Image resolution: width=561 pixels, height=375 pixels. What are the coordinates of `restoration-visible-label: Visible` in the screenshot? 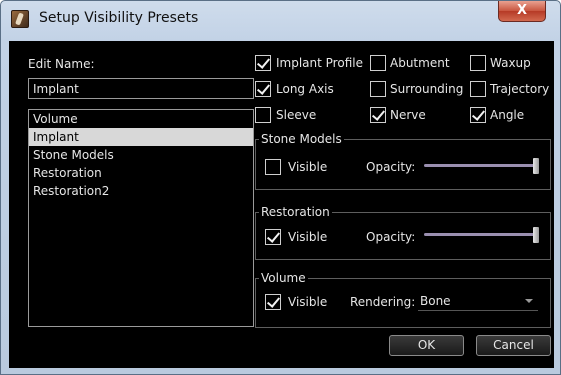 It's located at (308, 237).